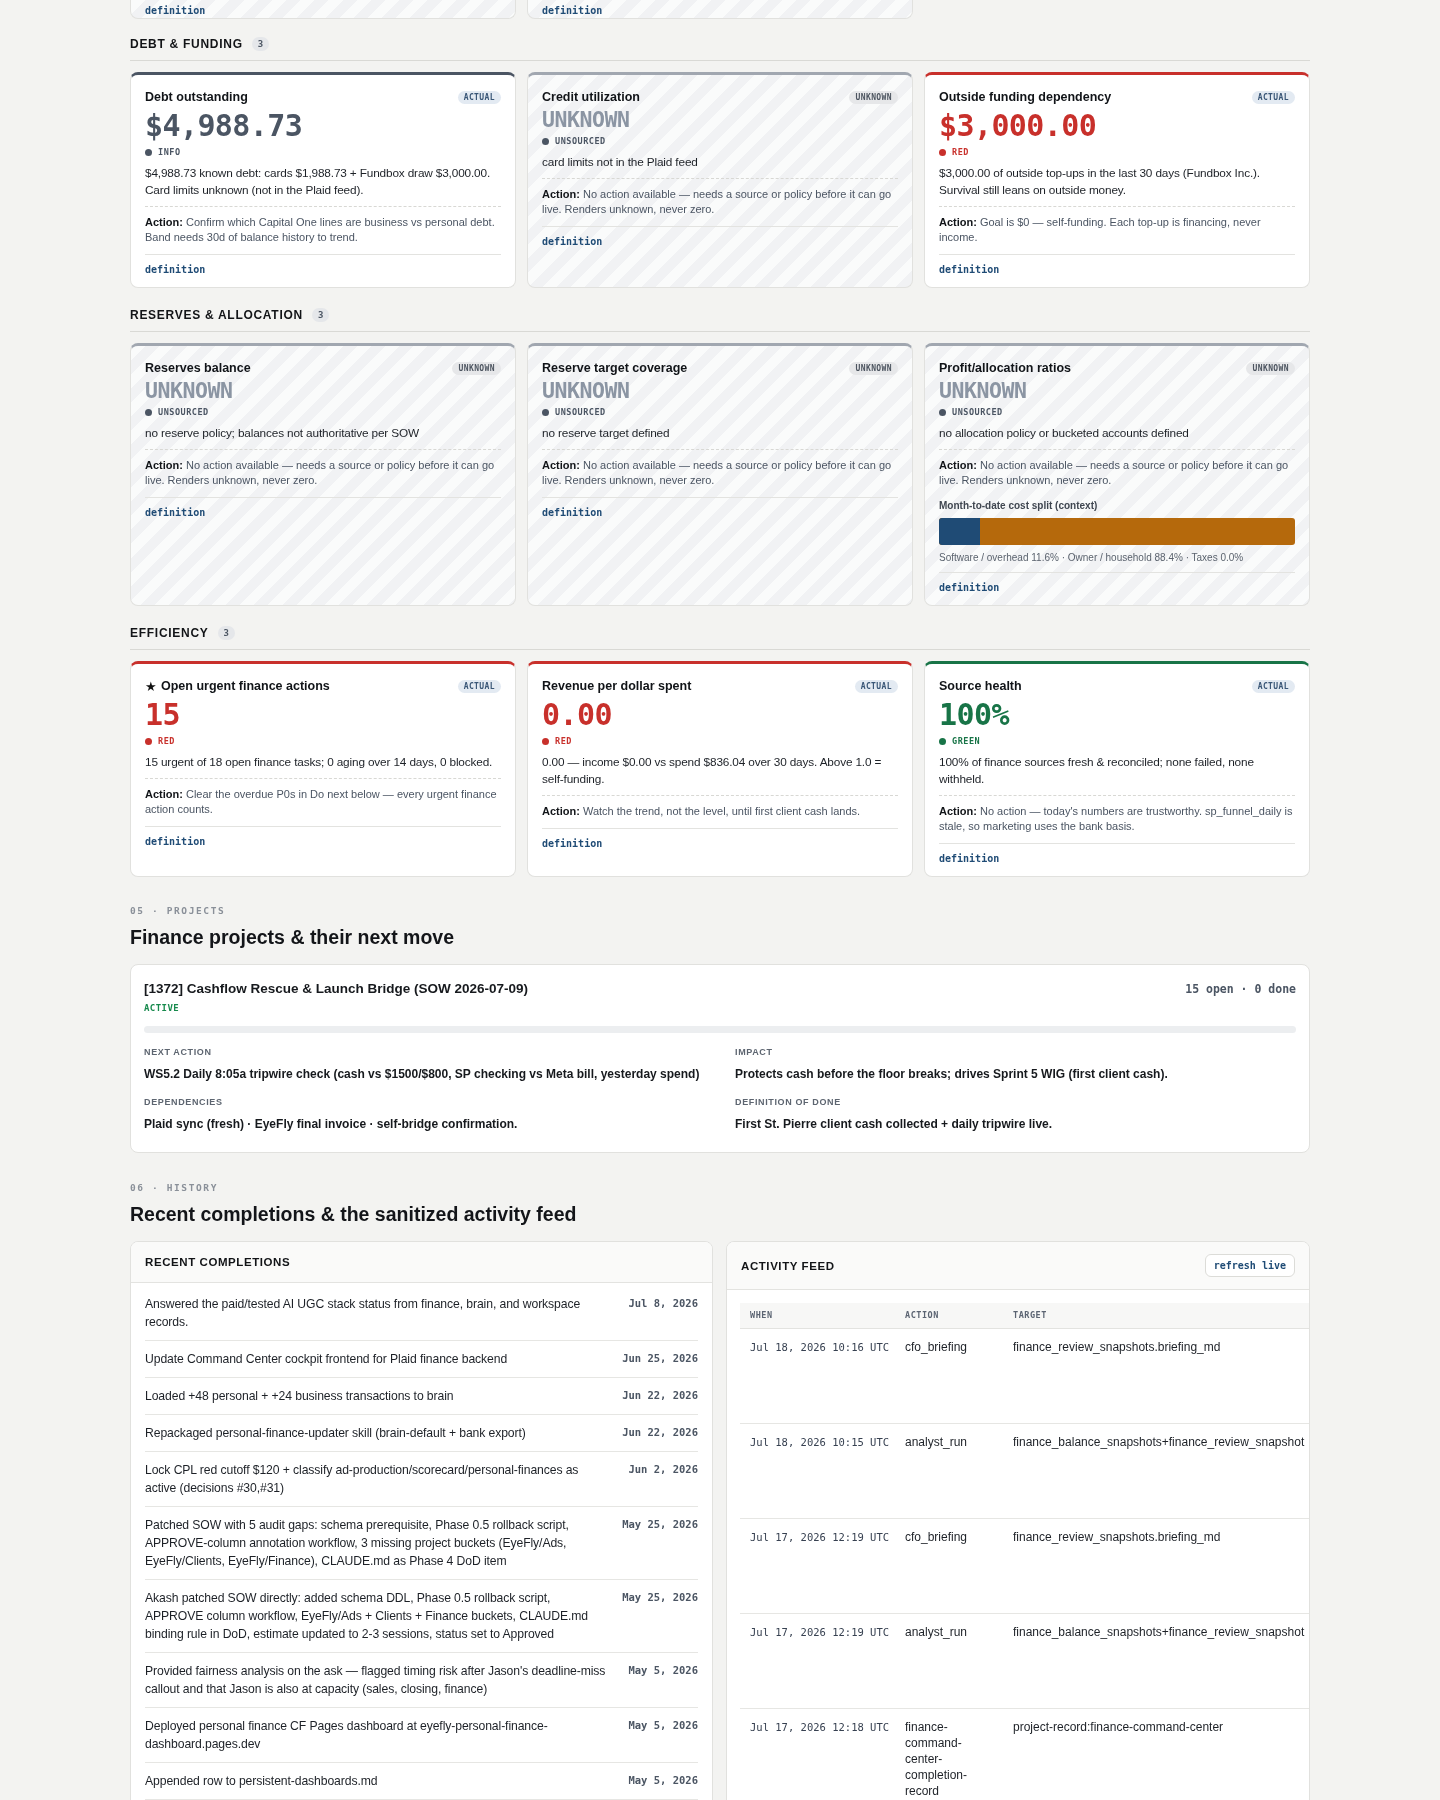  I want to click on field-value: Protects cash before the floor breaks; drives Sprint 5 WIG (first client cash)., so click(952, 1074).